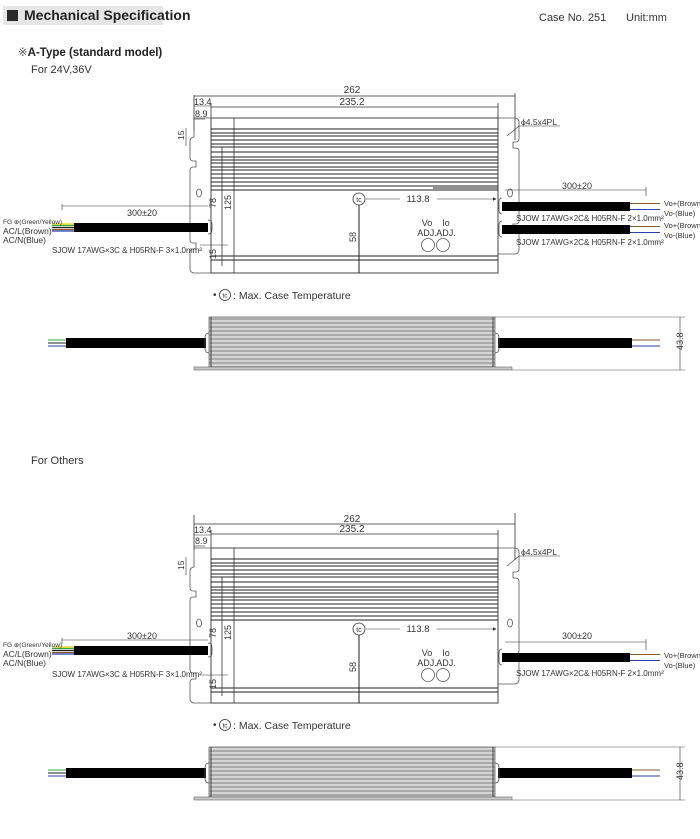 The height and width of the screenshot is (839, 700). Describe the element at coordinates (366, 773) in the screenshot. I see `side-view-others: 43.8` at that location.